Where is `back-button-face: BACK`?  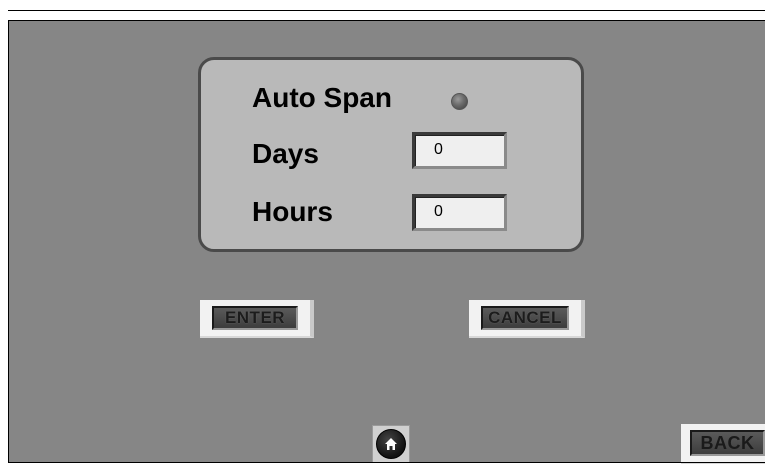
back-button-face: BACK is located at coordinates (727, 443).